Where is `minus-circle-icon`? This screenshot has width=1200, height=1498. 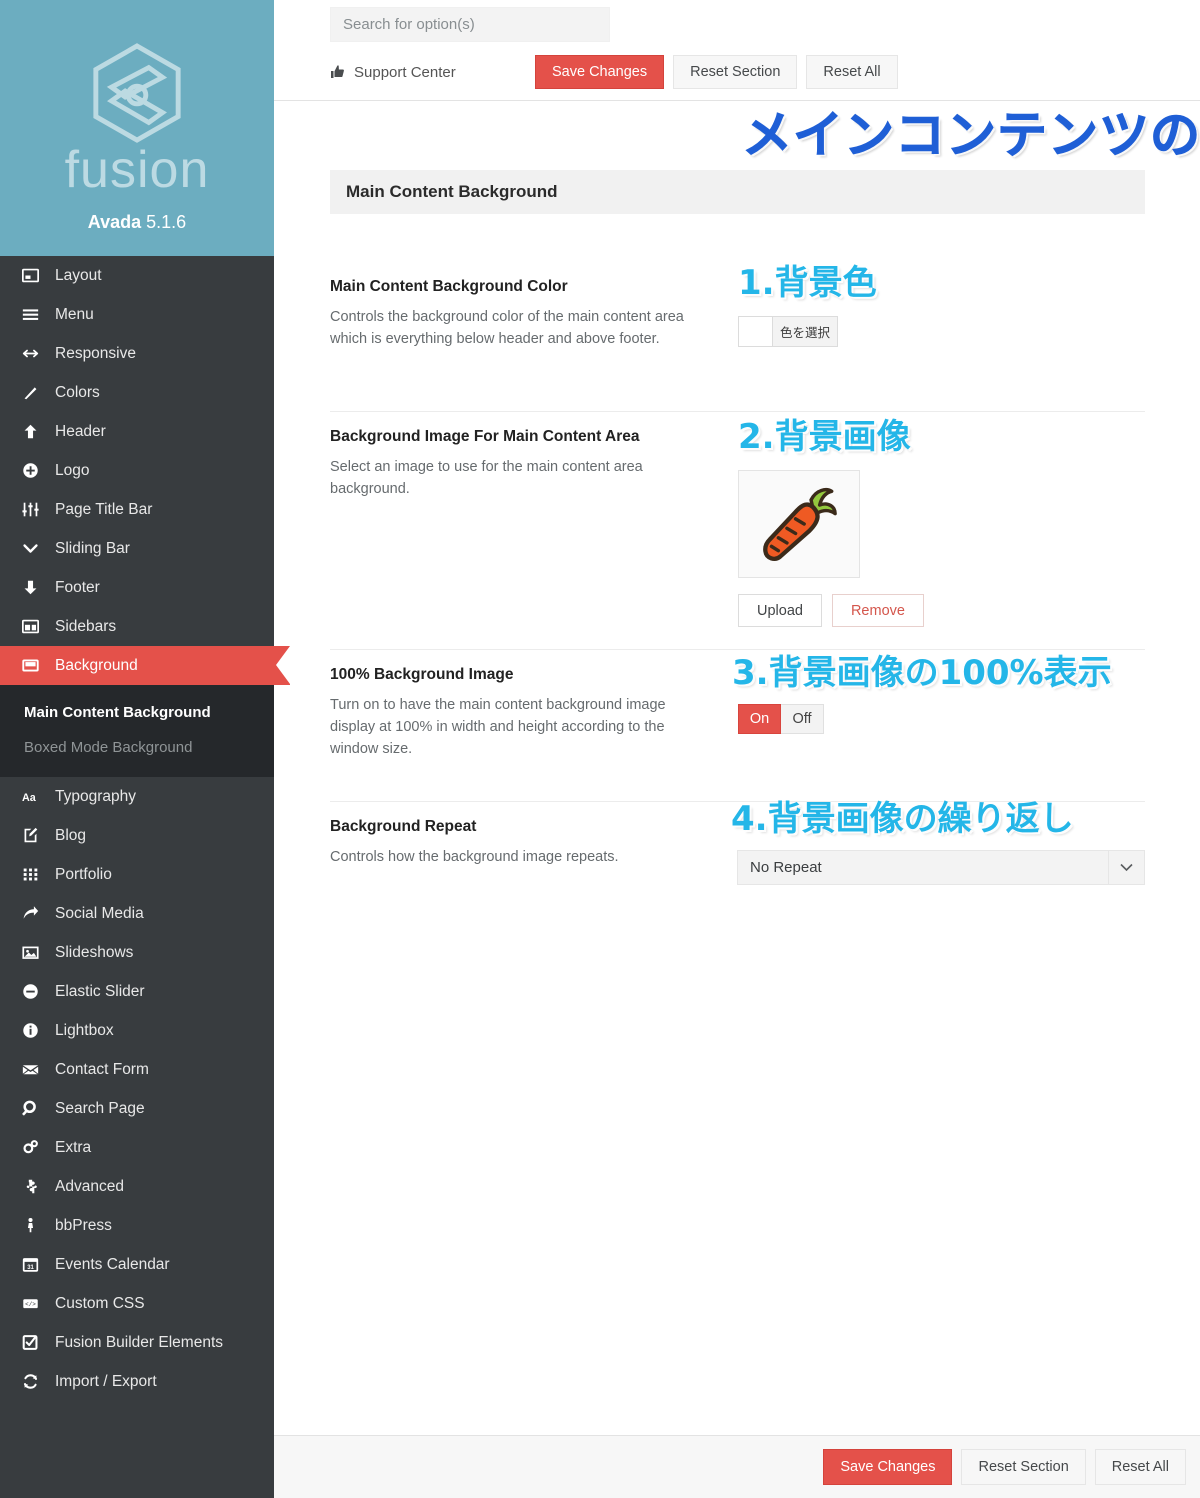
minus-circle-icon is located at coordinates (35, 991).